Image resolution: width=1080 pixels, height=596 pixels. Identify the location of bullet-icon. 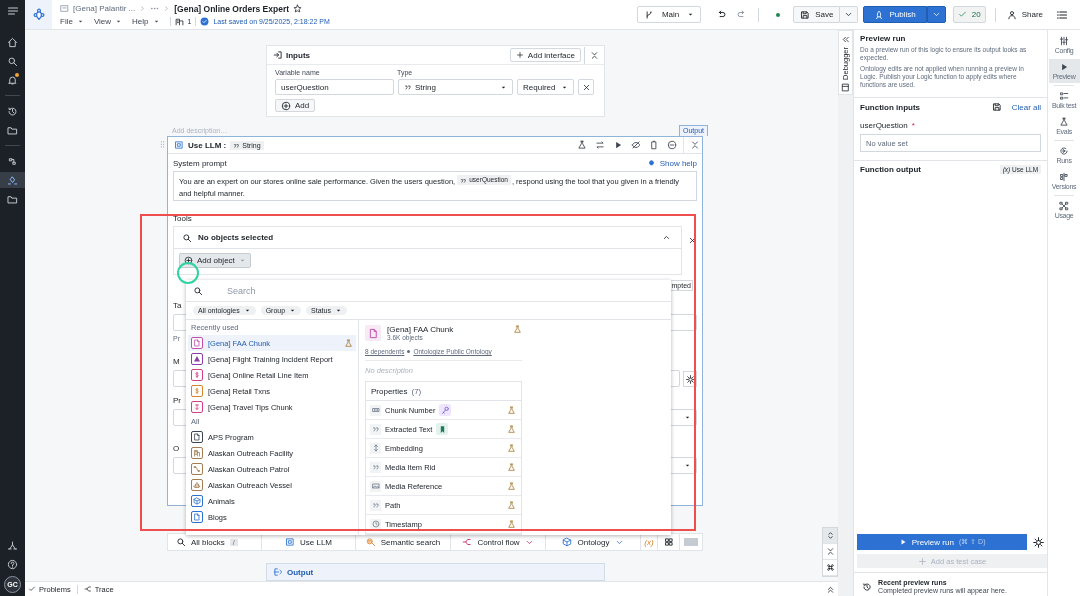
(409, 351).